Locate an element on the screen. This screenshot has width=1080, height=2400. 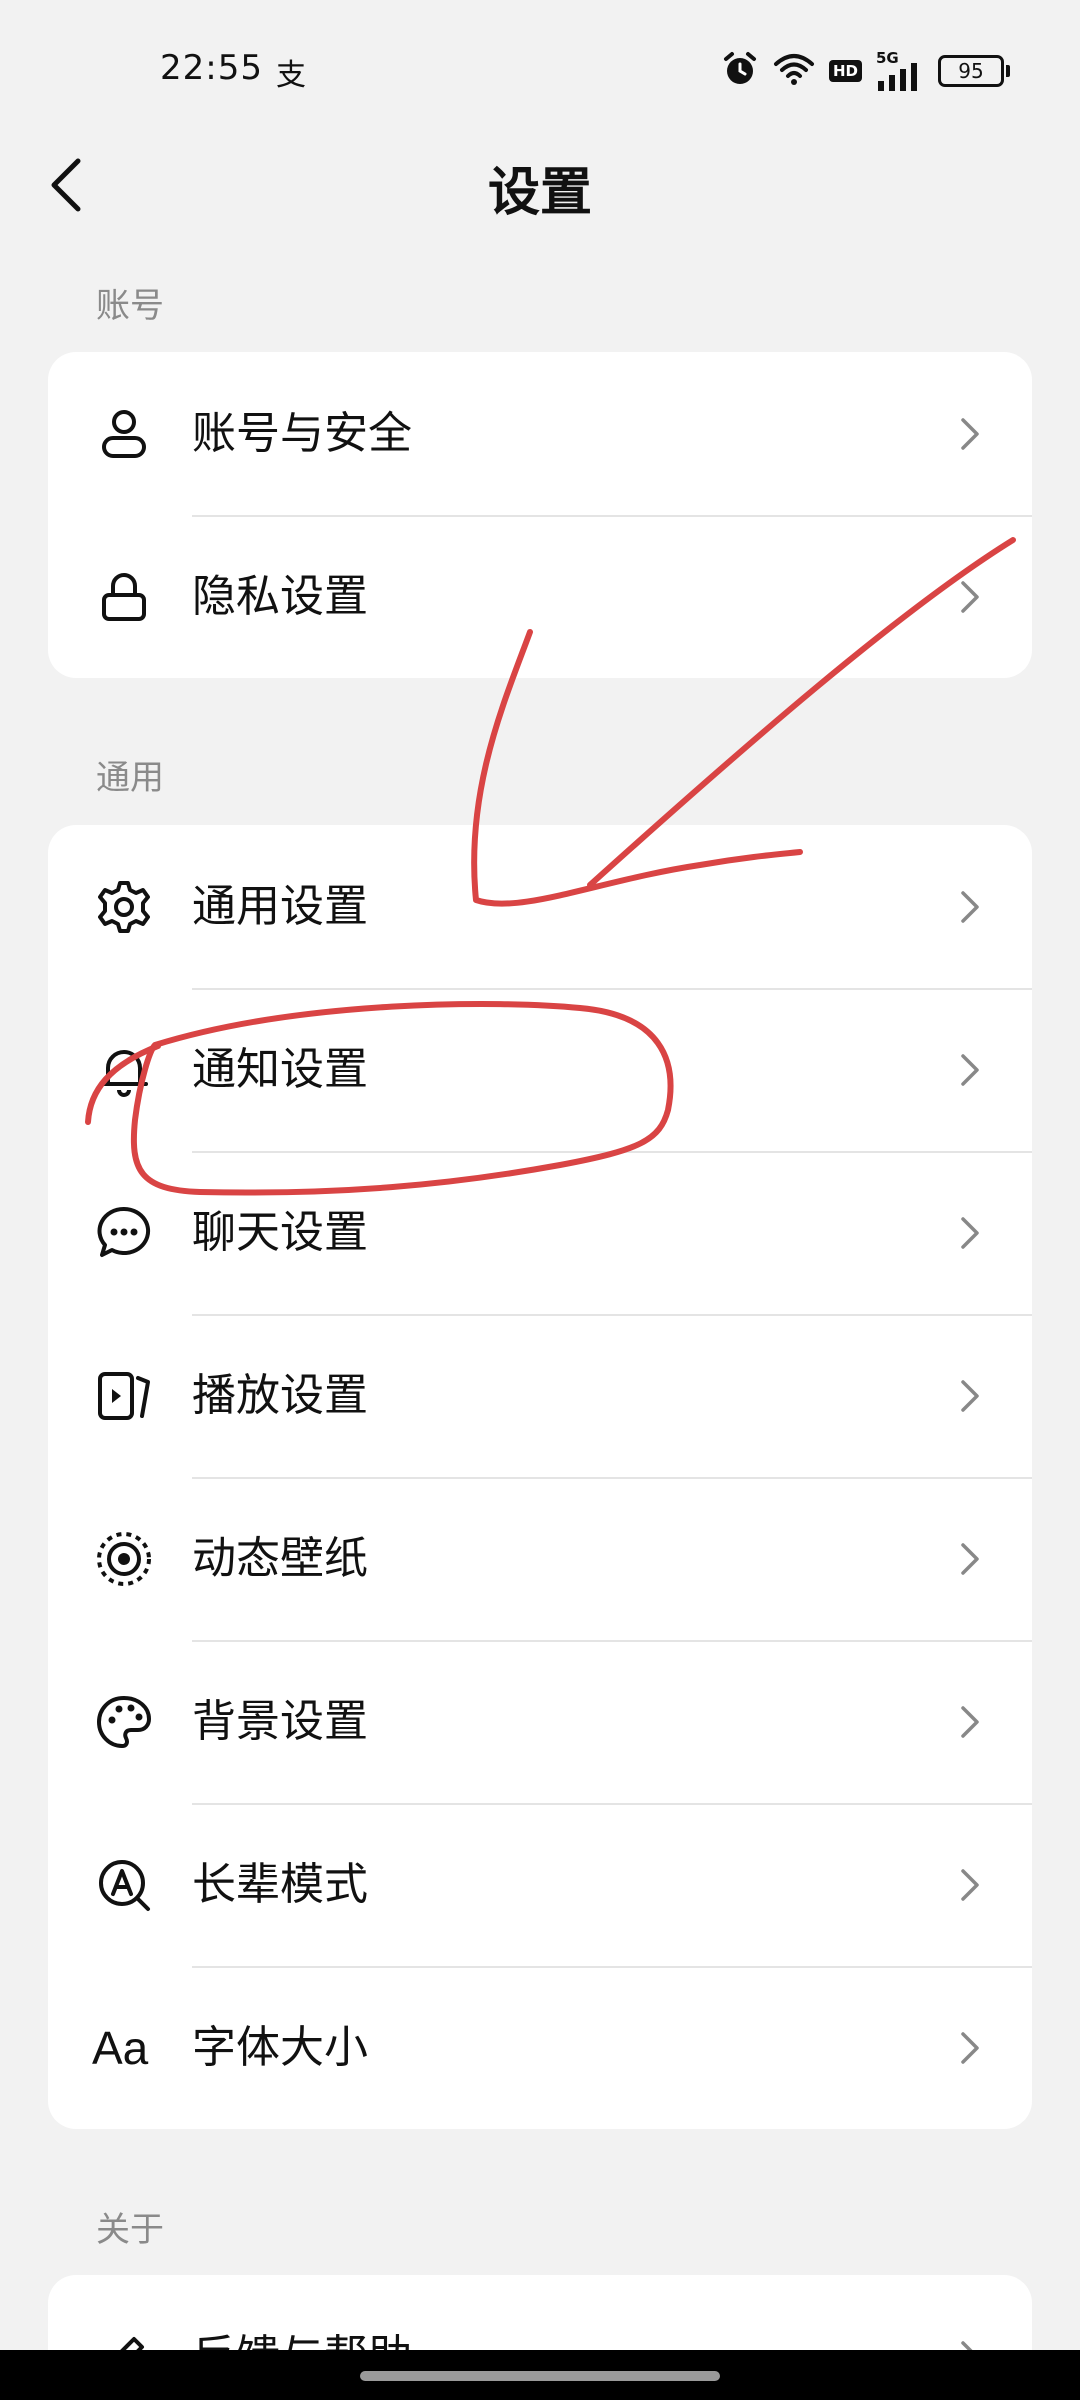
account-card: 账号与安全 隐私设置 is located at coordinates (540, 515).